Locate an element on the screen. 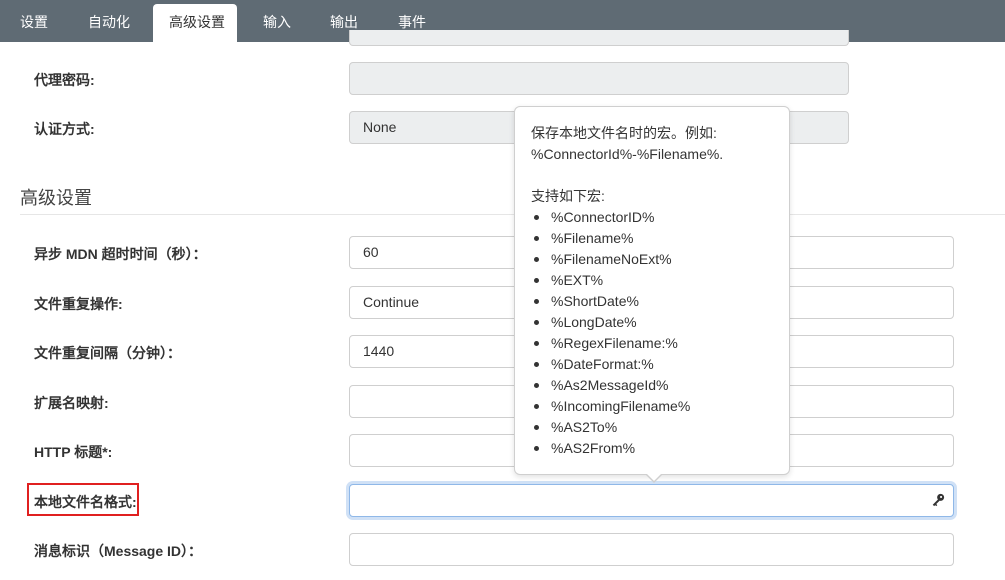  macro-item: %FilenameNoExt% is located at coordinates (652, 259).